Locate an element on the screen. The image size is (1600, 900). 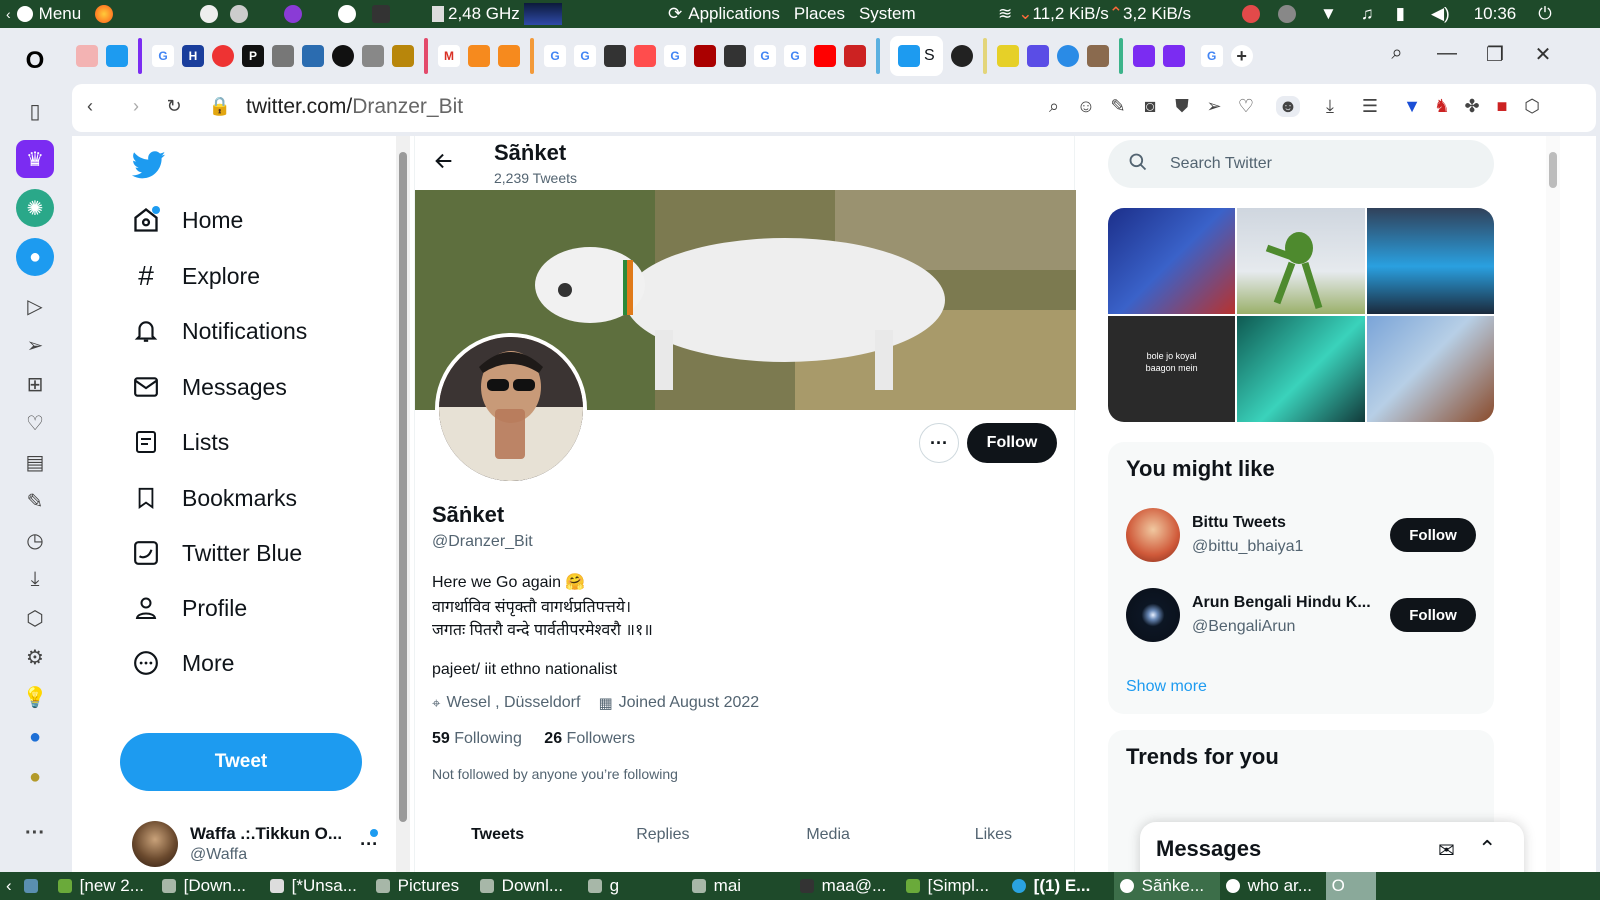
messages-drawer: Messages ✉ ⌃ is located at coordinates (1332, 847).